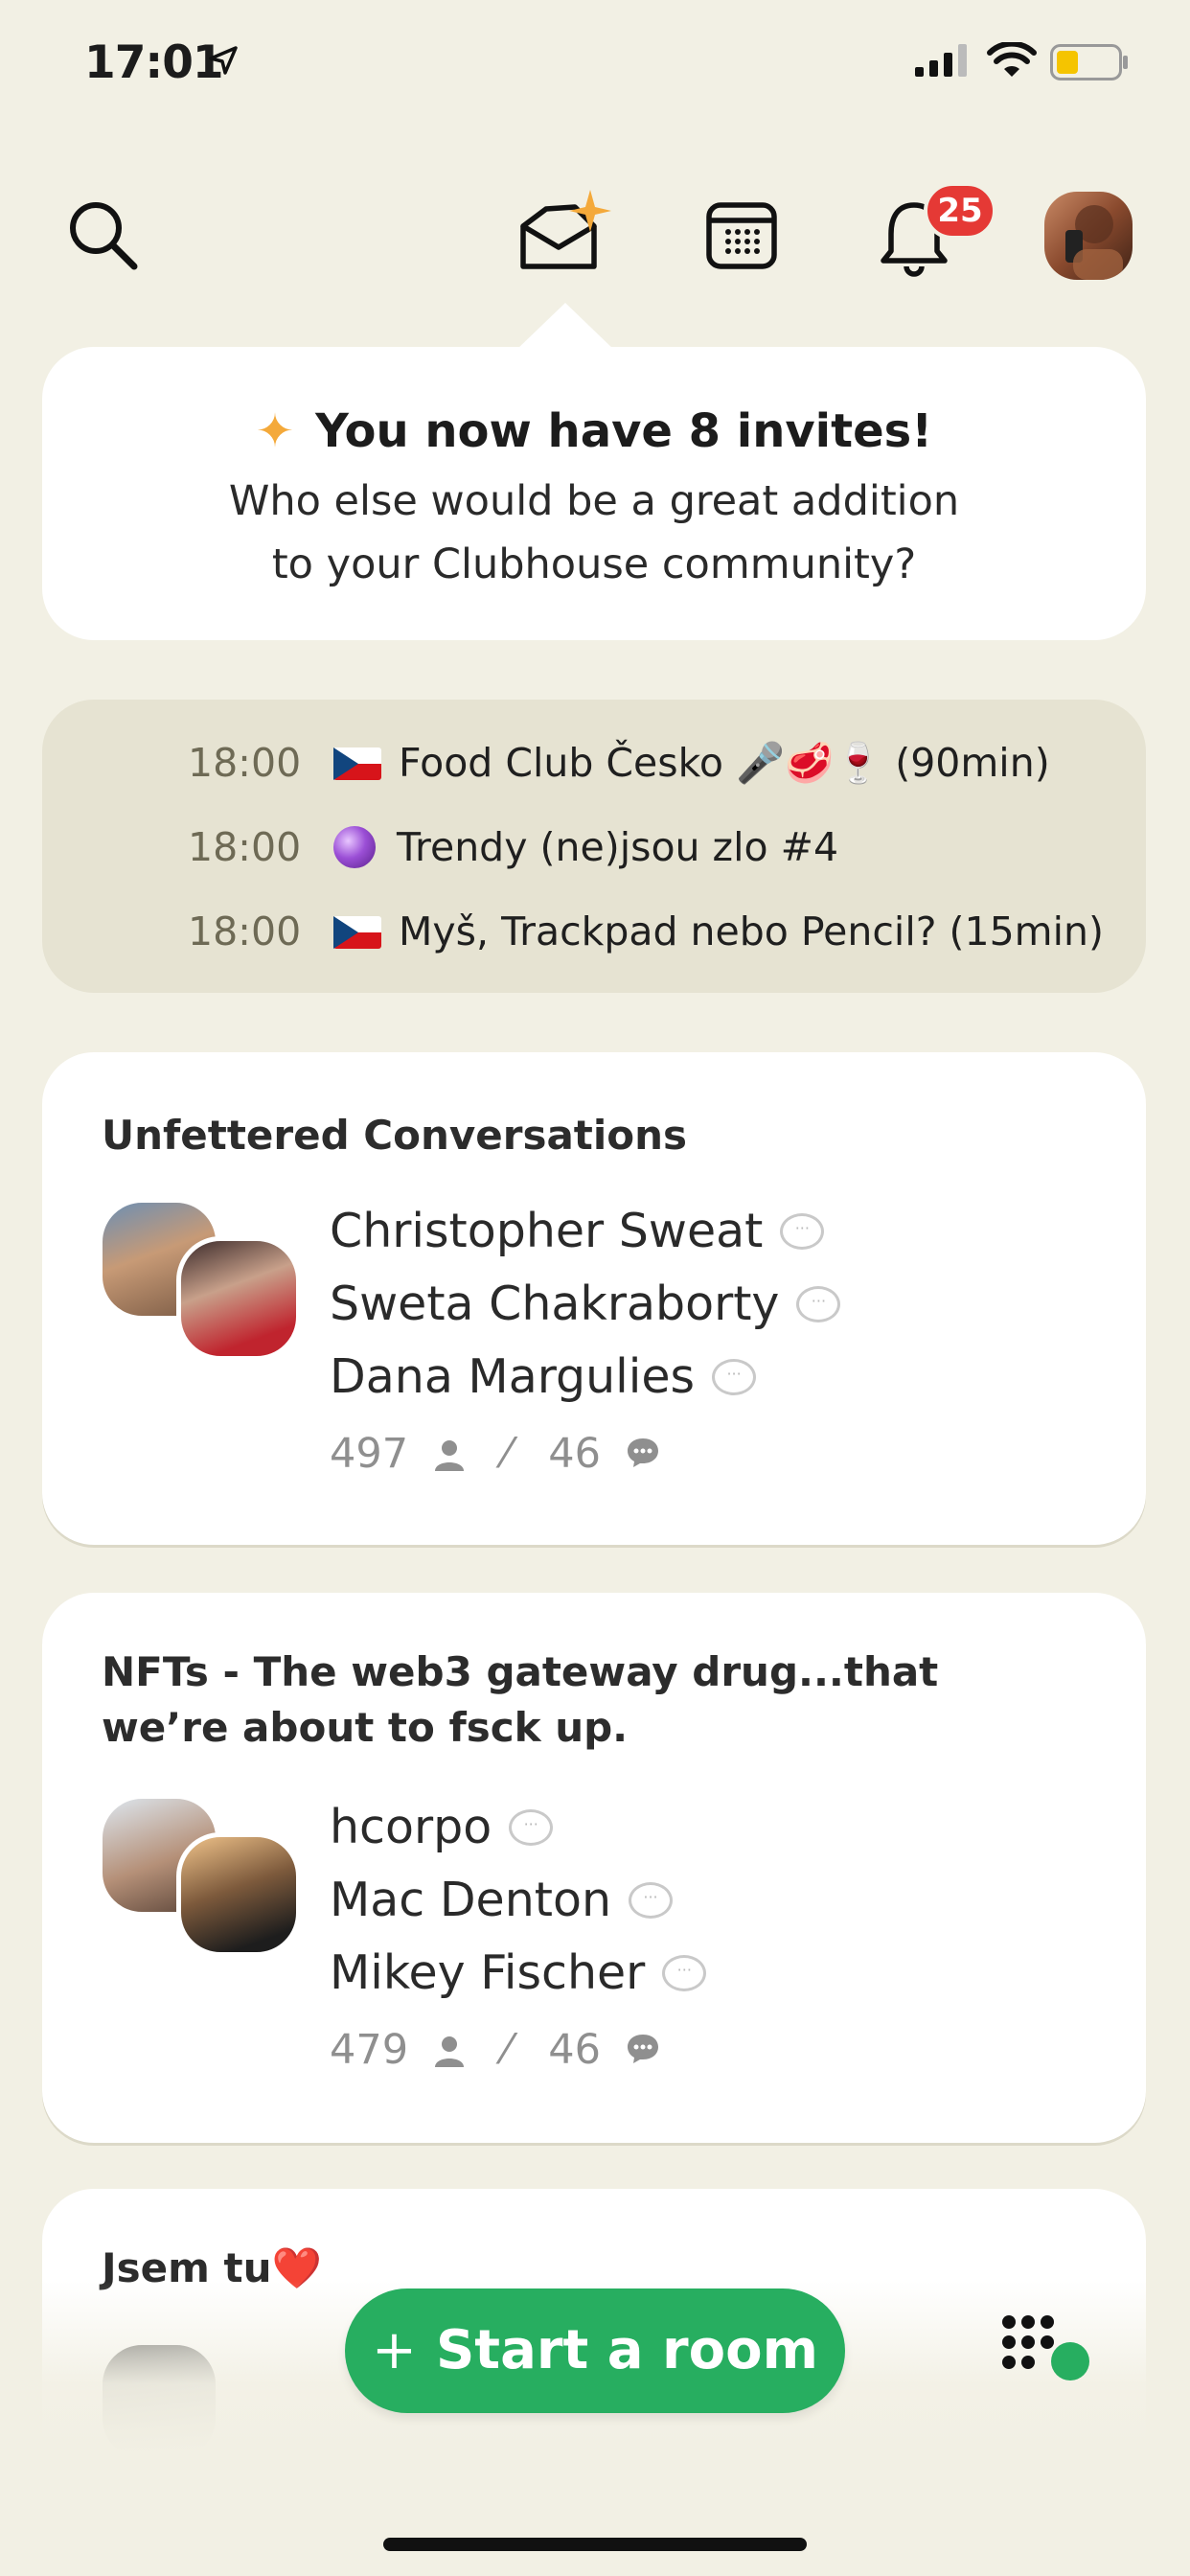 The image size is (1190, 2576). I want to click on event-title-row: Trendy (ne)jsou zlo #4, so click(586, 847).